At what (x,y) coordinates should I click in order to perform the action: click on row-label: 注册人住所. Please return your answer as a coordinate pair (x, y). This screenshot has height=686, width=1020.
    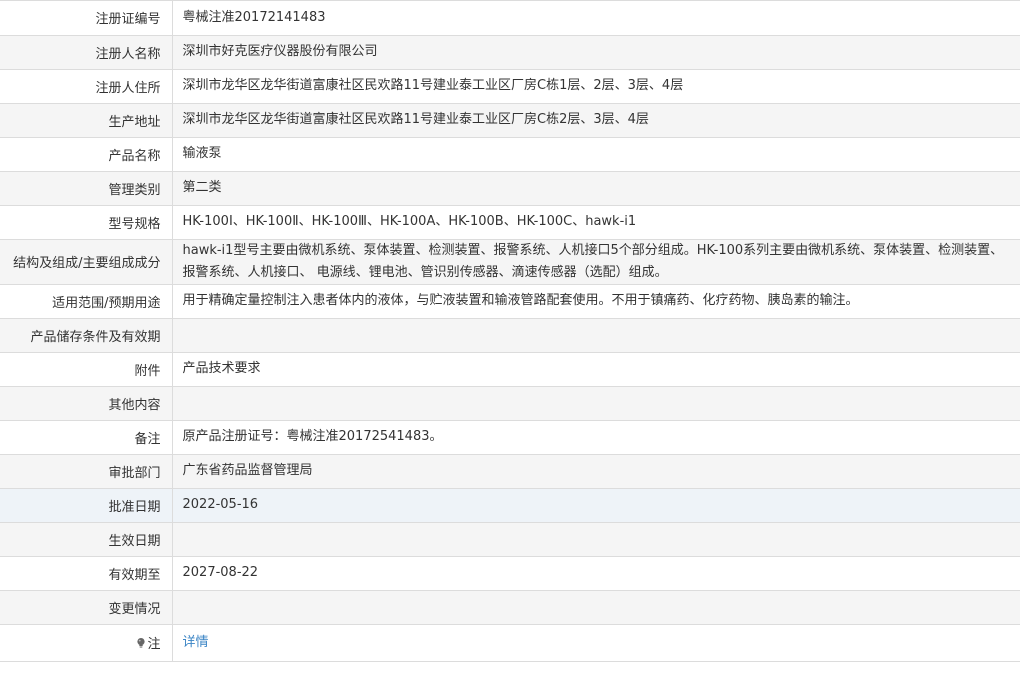
    Looking at the image, I should click on (86, 86).